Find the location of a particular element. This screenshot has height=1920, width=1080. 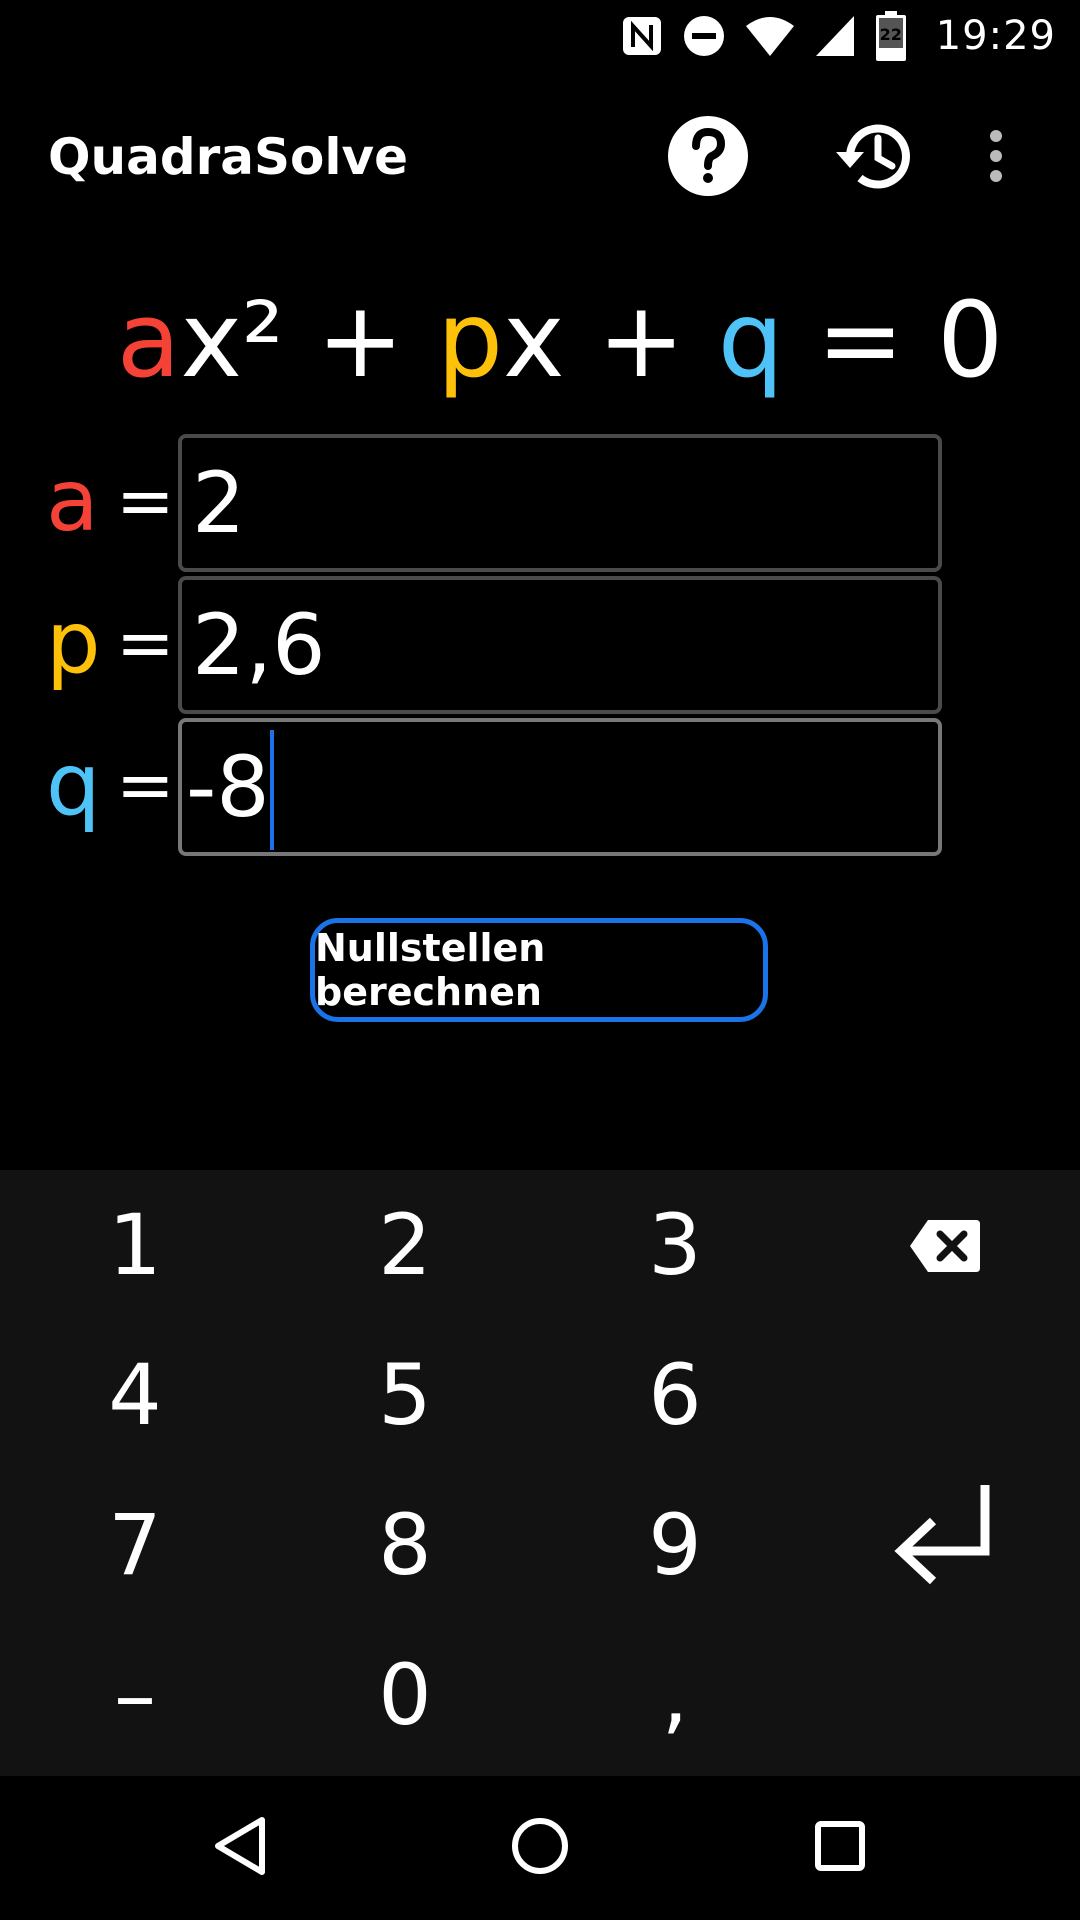

status-icons: 22 19:29 is located at coordinates (838, 36).